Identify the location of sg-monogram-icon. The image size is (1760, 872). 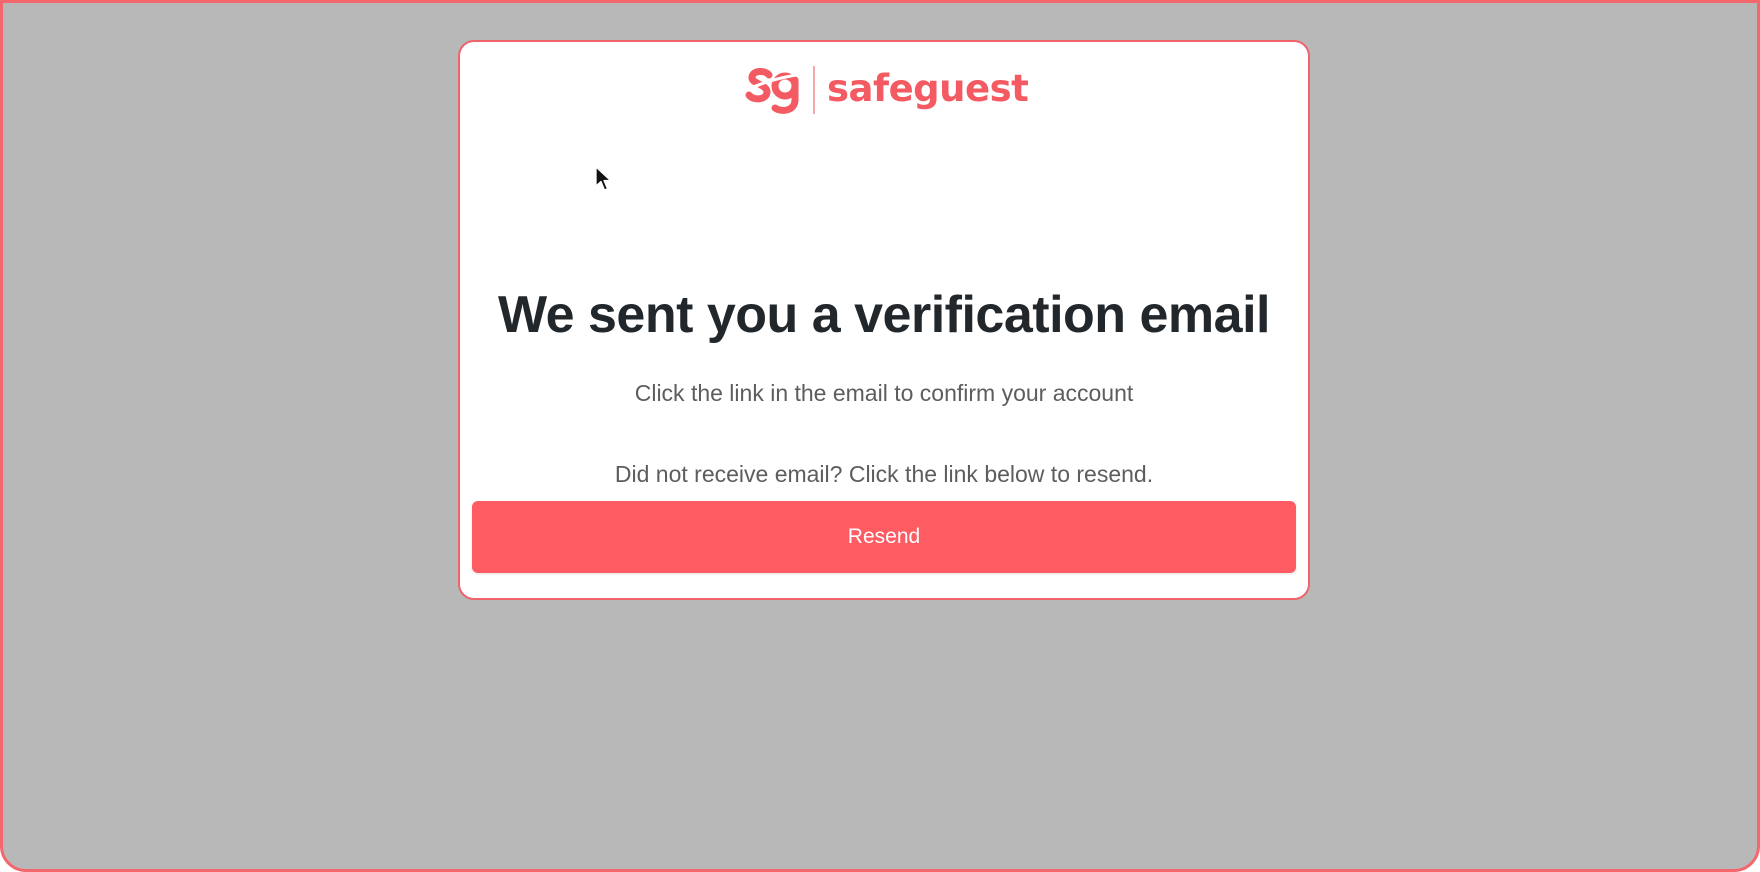
(774, 91).